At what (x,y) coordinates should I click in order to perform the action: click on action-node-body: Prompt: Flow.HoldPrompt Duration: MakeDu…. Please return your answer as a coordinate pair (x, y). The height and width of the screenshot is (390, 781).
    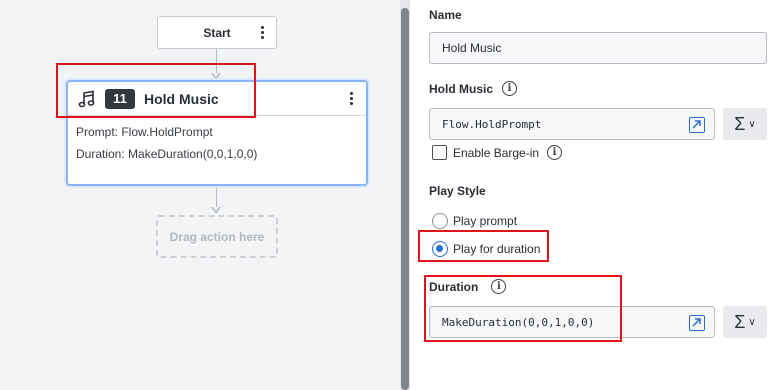
    Looking at the image, I should click on (217, 143).